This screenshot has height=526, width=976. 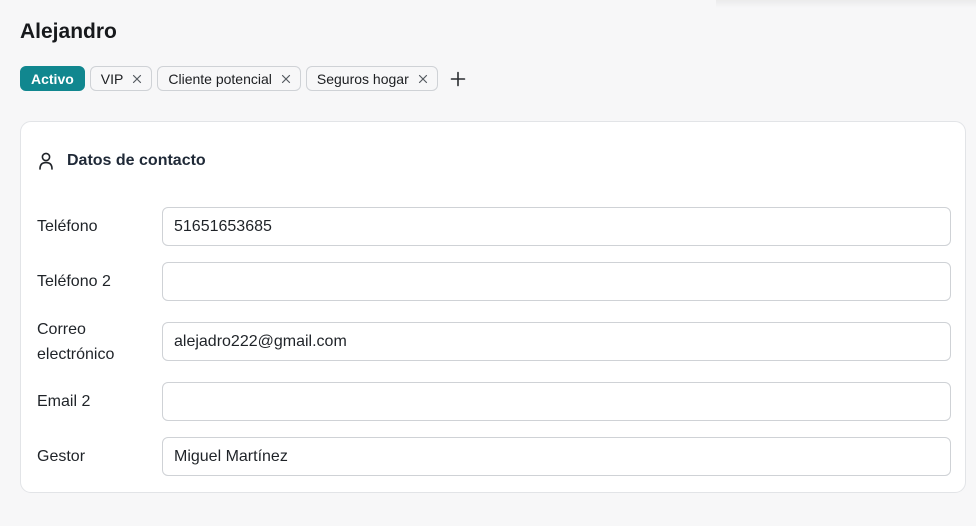 I want to click on user-icon, so click(x=46, y=161).